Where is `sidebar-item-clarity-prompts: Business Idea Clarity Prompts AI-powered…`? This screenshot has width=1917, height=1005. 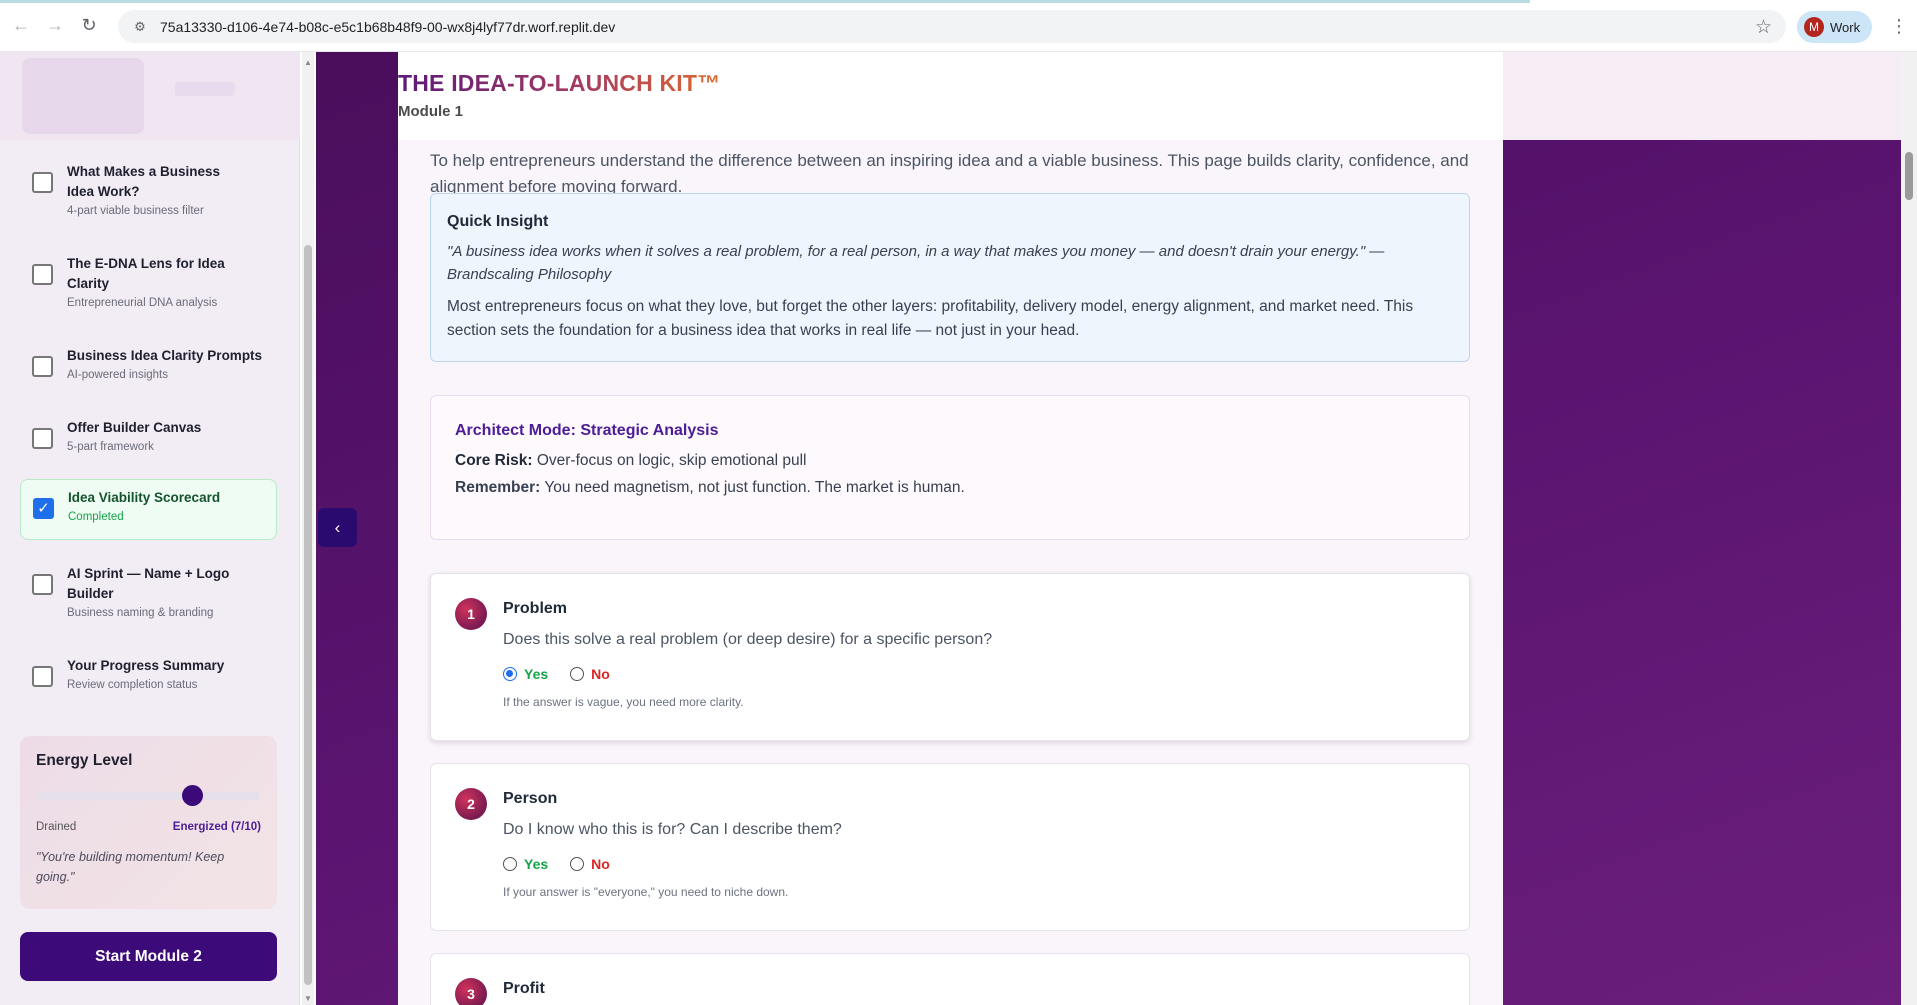 sidebar-item-clarity-prompts: Business Idea Clarity Prompts AI-powered… is located at coordinates (148, 364).